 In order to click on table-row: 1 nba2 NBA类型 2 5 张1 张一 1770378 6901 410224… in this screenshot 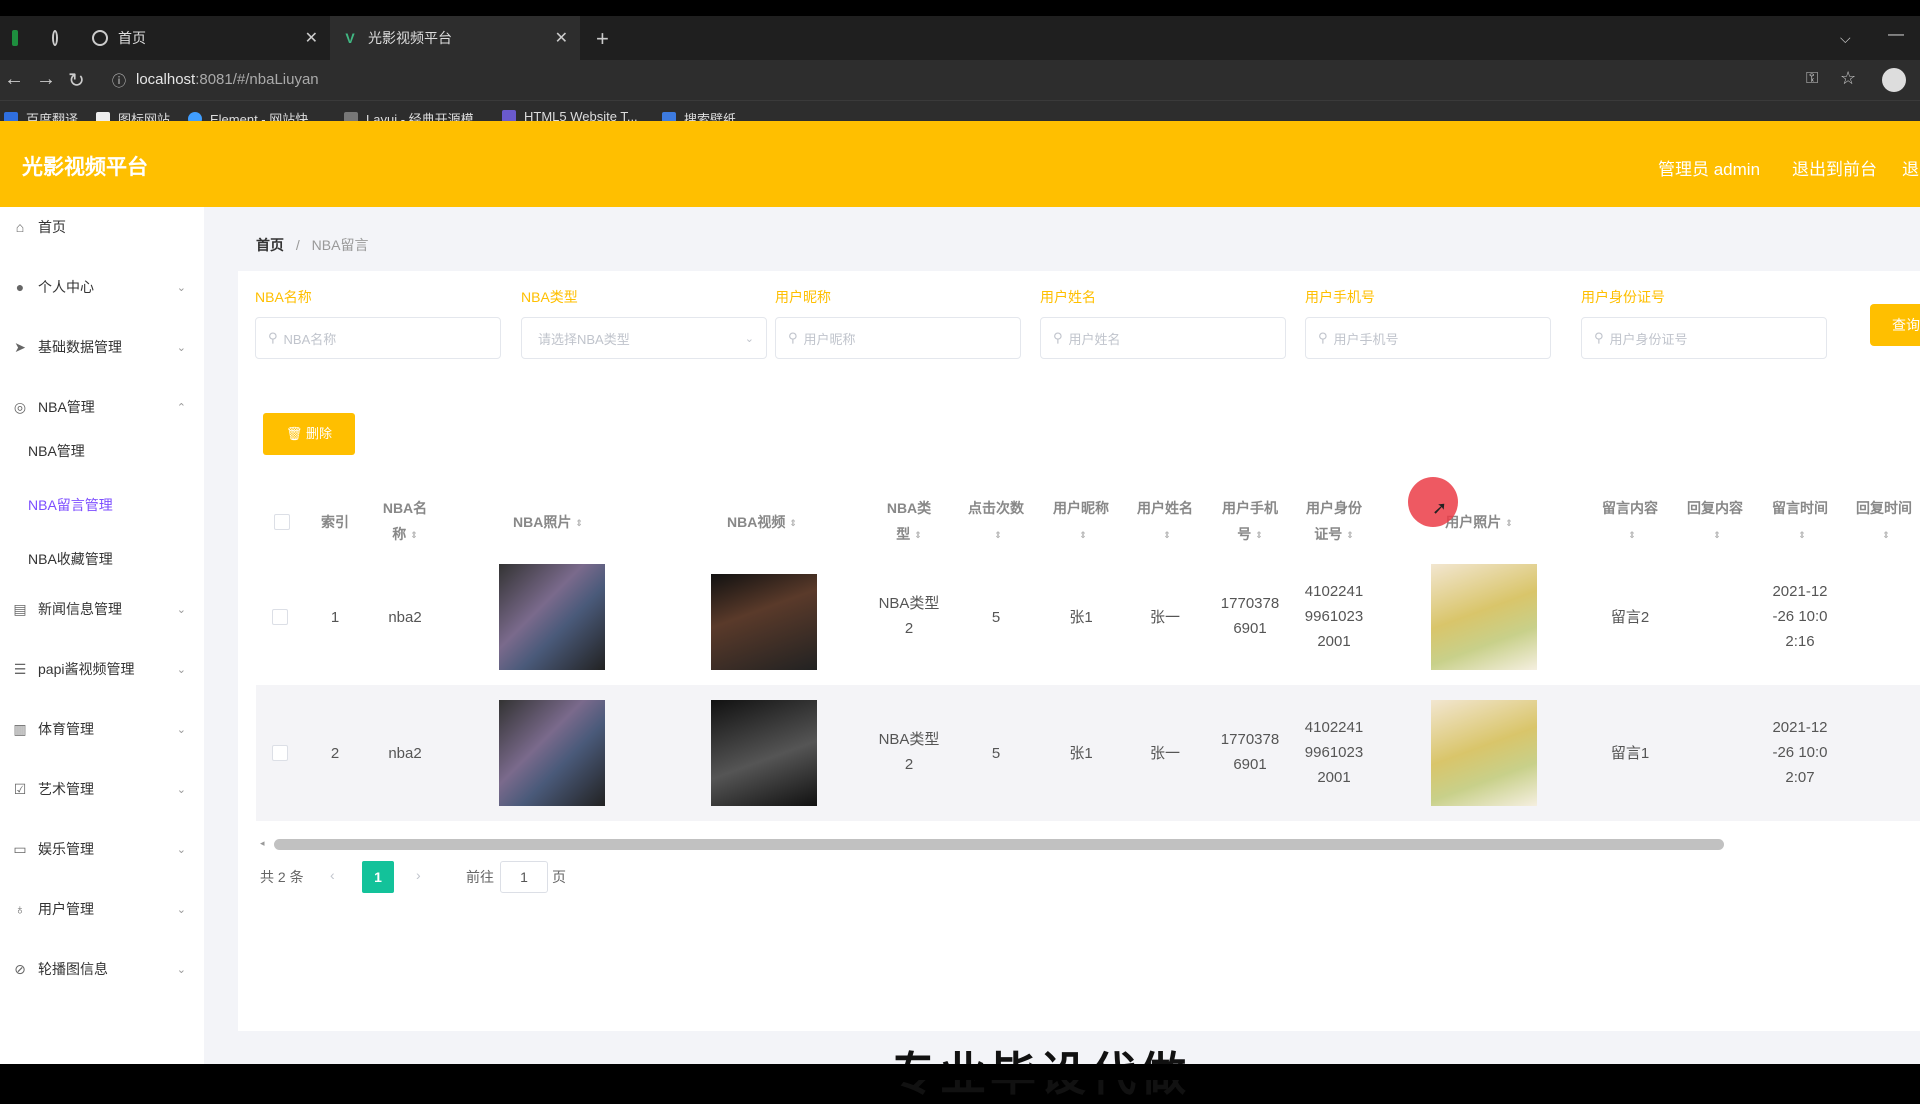, I will do `click(1088, 617)`.